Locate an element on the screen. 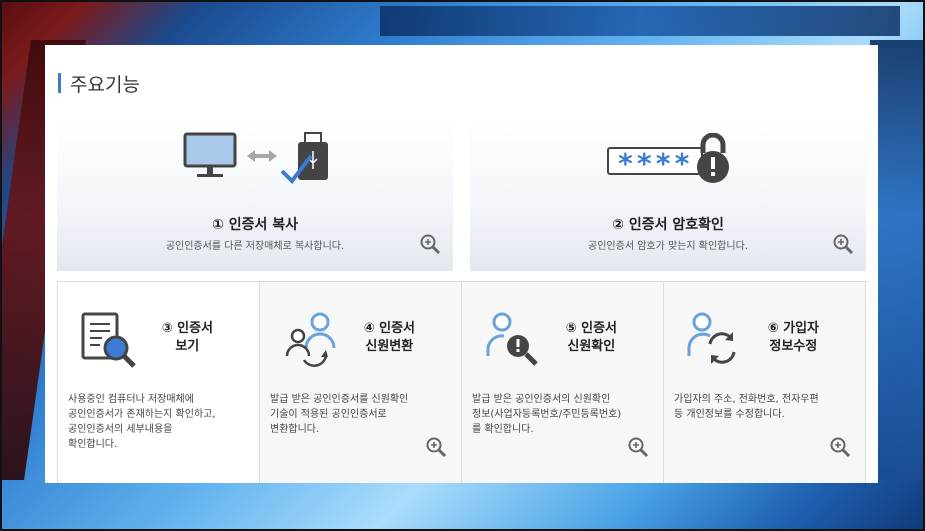 The width and height of the screenshot is (925, 531). section-title: 주요기능 is located at coordinates (105, 85).